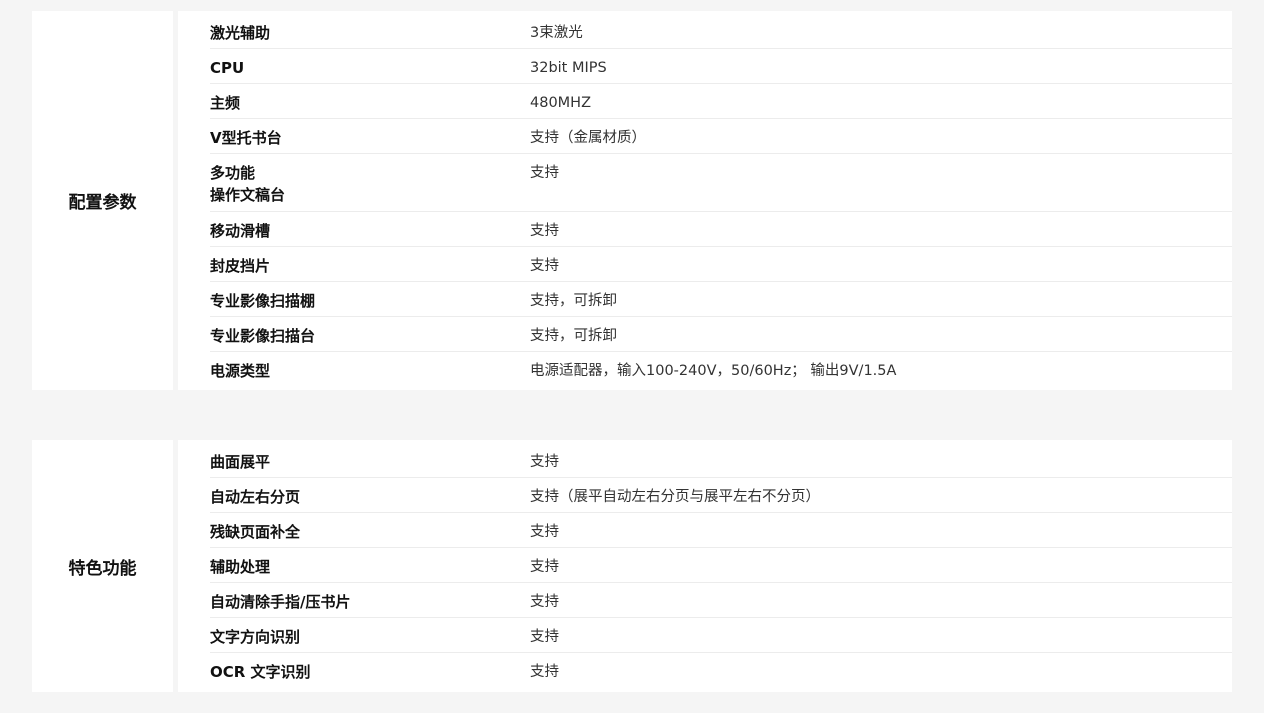 The width and height of the screenshot is (1264, 713). Describe the element at coordinates (263, 336) in the screenshot. I see `spec-label: 专业影像扫描台` at that location.